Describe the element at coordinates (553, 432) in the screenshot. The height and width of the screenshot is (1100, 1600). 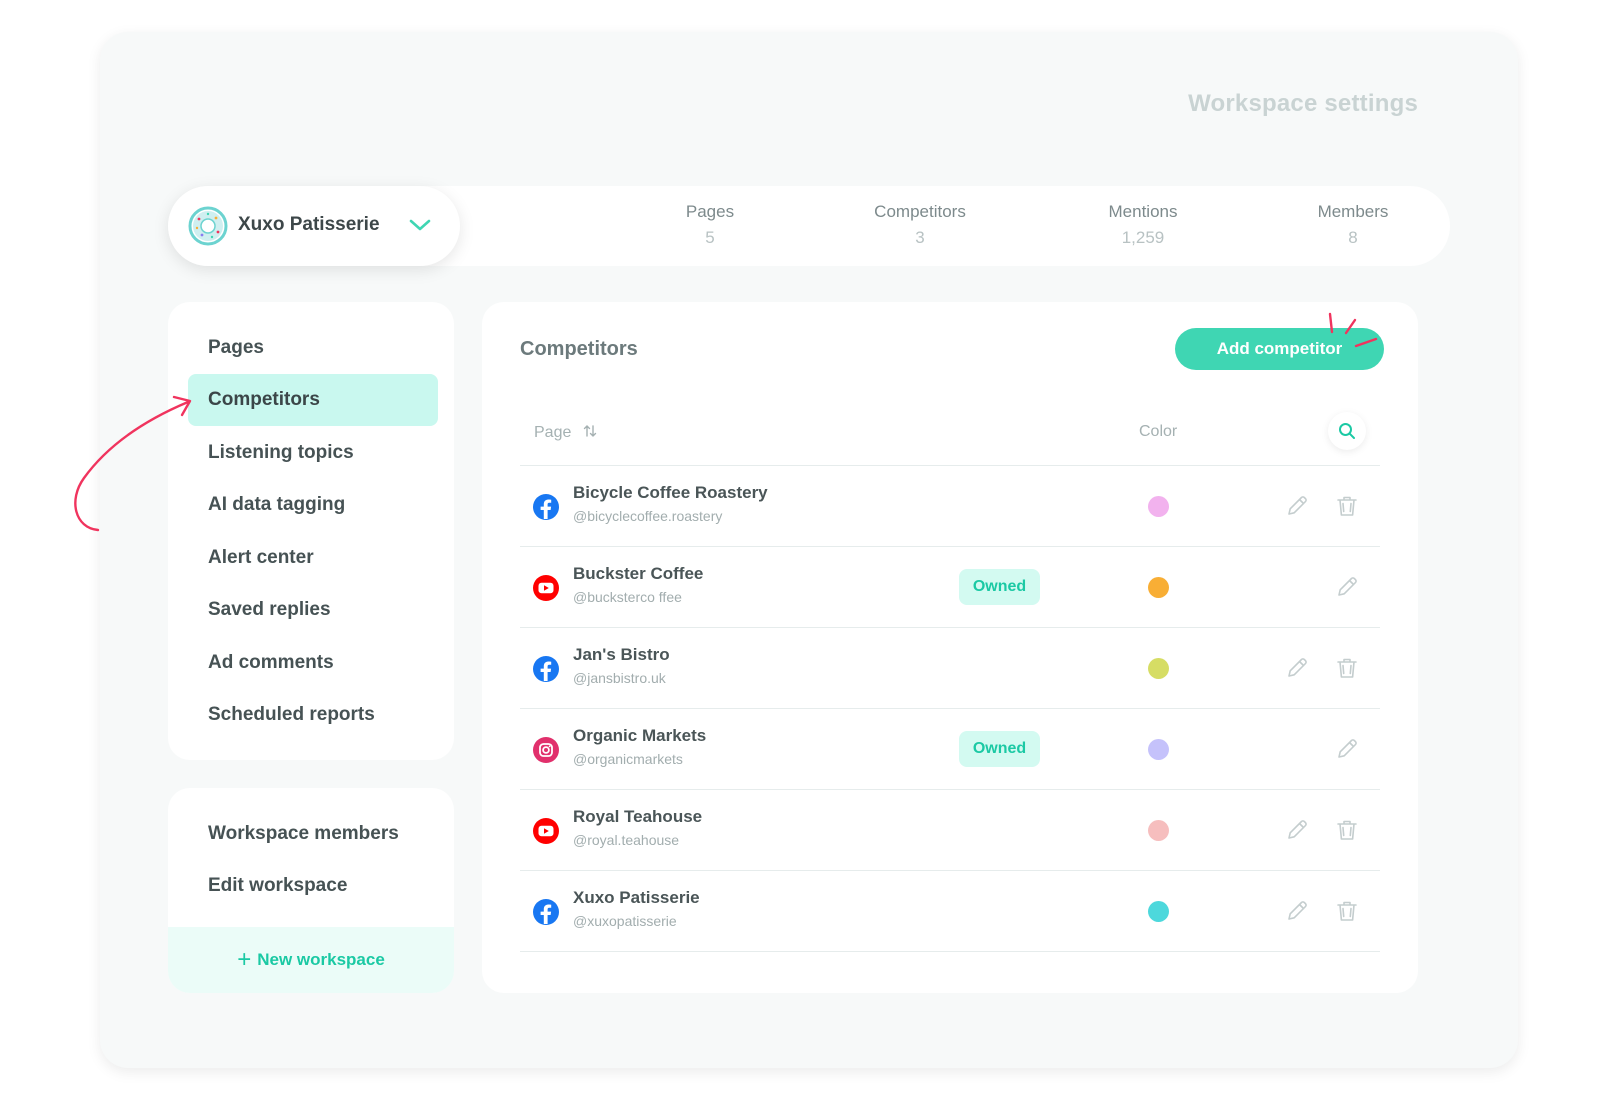
I see `column-header-label: Page` at that location.